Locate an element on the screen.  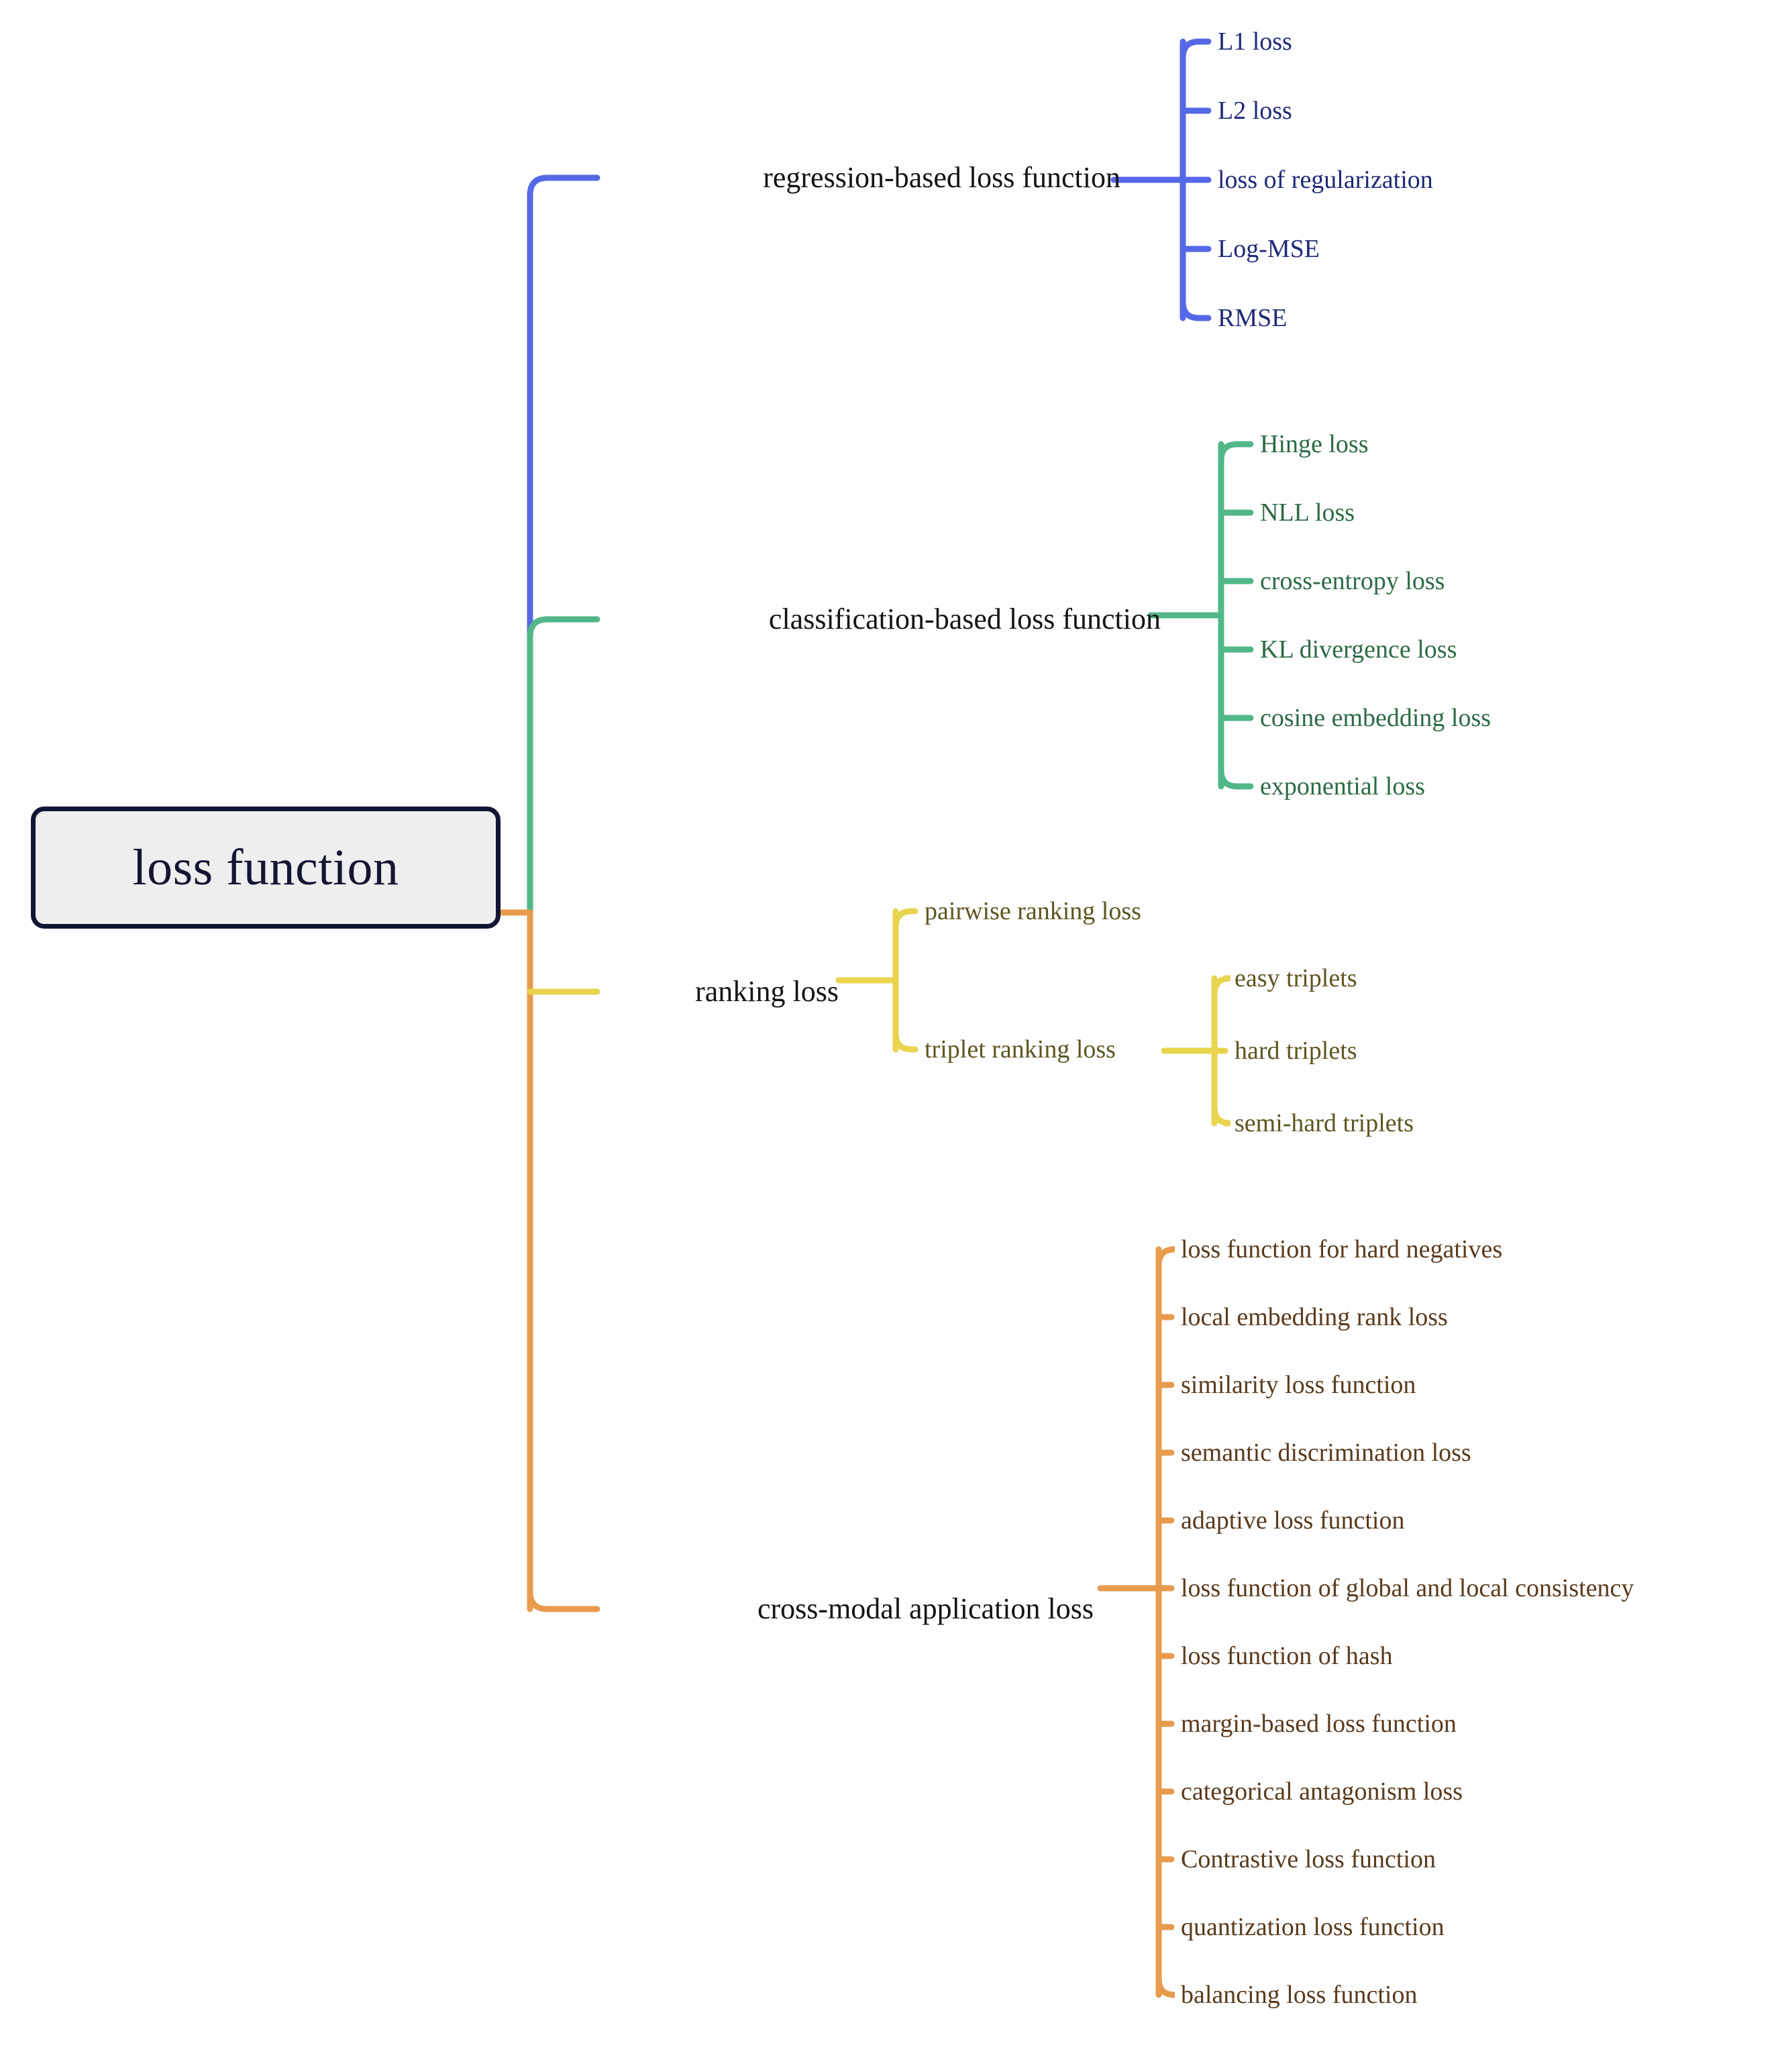
leaf-cross-modal-1: local embedding rank loss is located at coordinates (1314, 1317).